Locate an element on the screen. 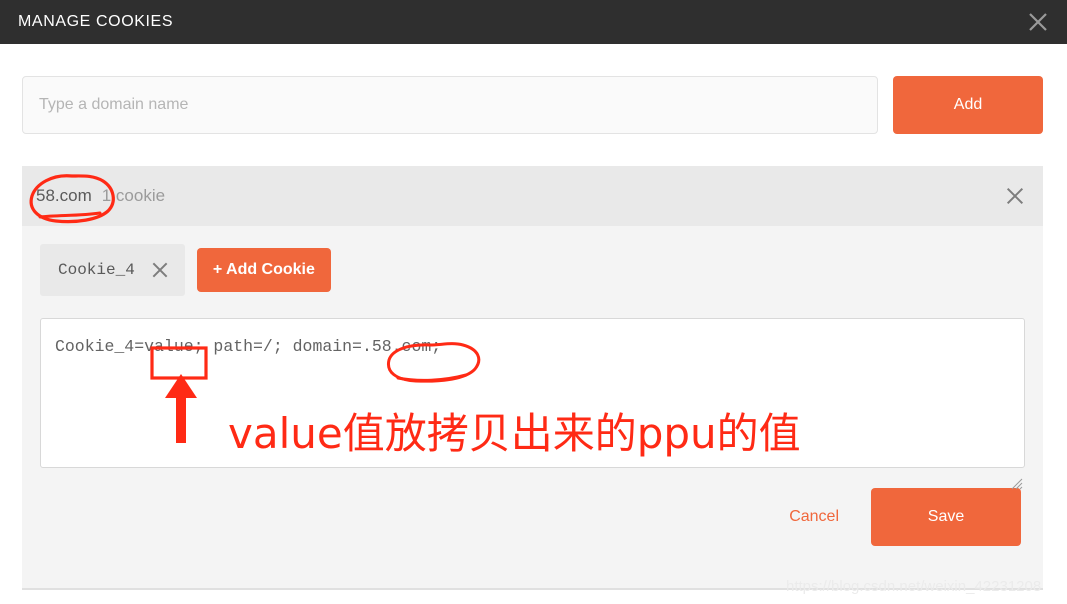 This screenshot has width=1067, height=604. page-title: MANAGE COOKIES is located at coordinates (96, 21).